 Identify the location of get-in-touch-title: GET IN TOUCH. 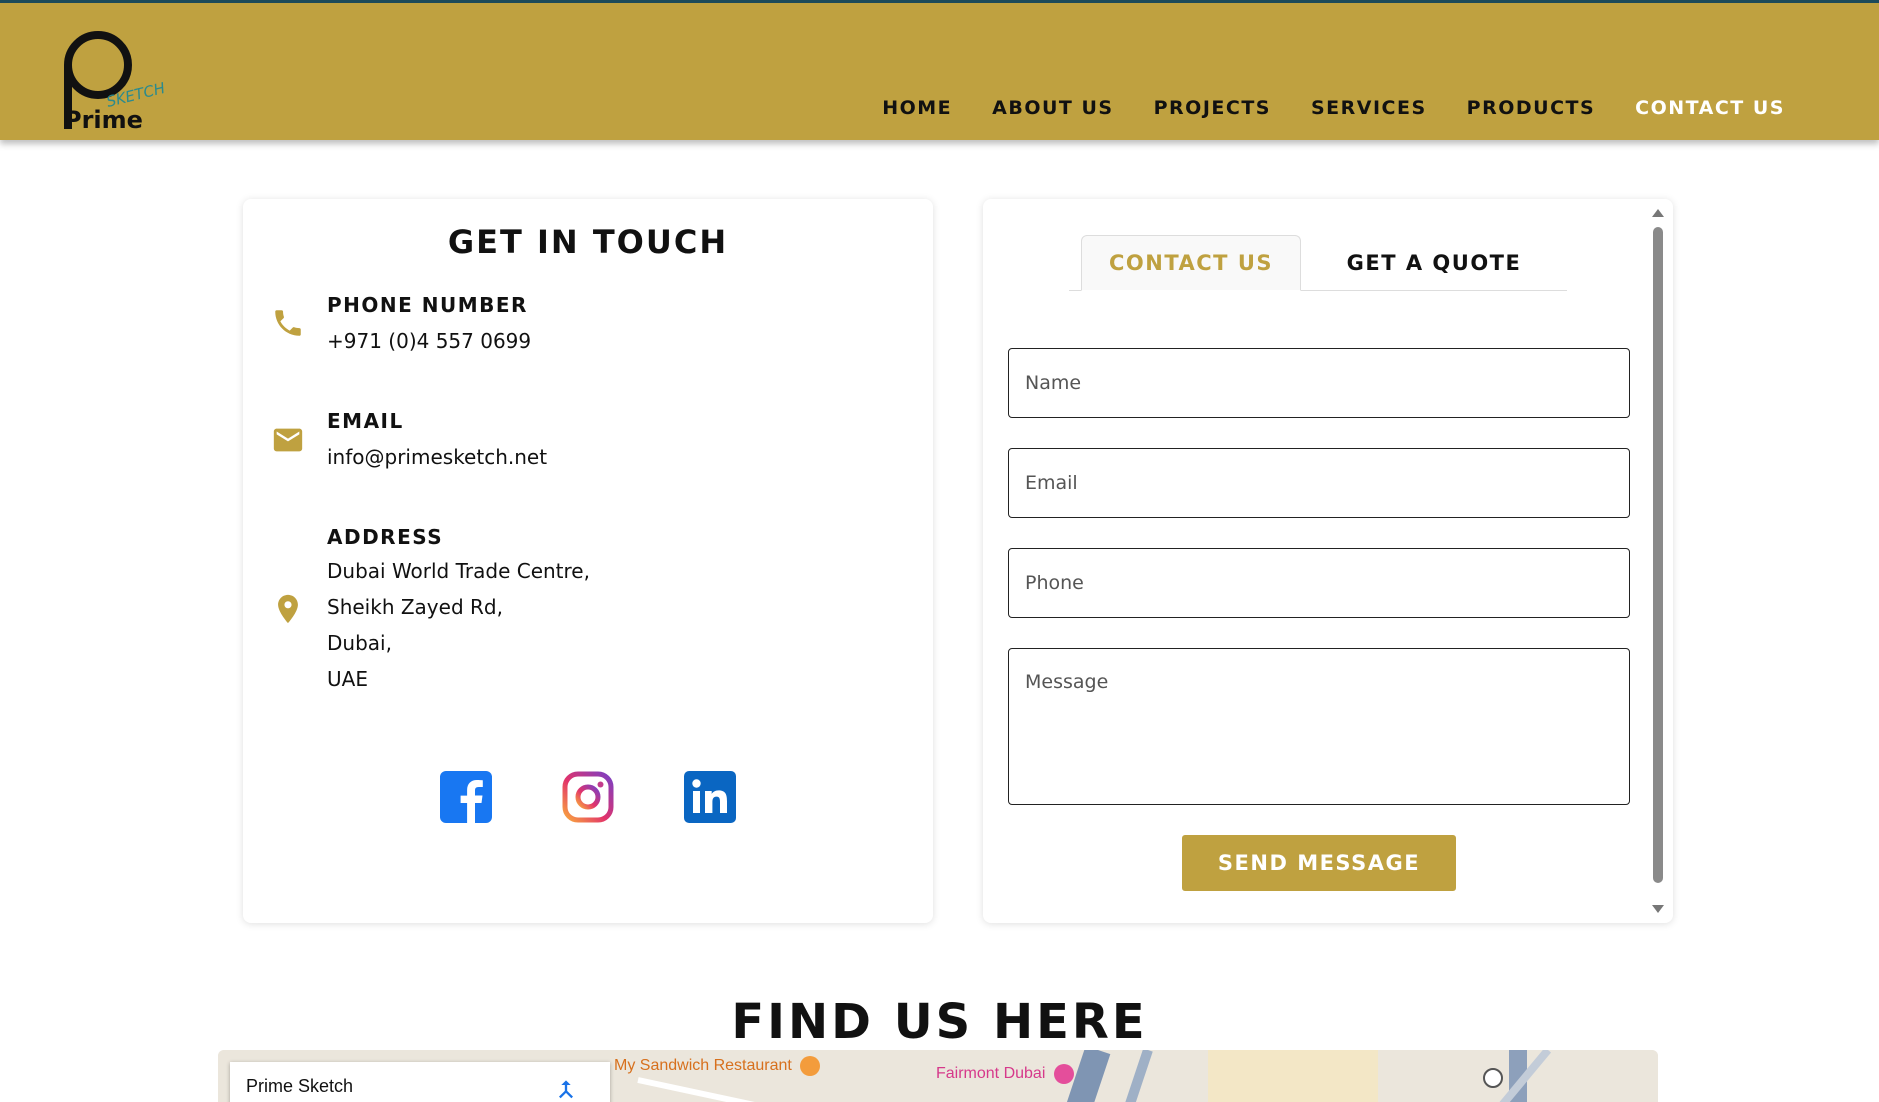
(588, 242).